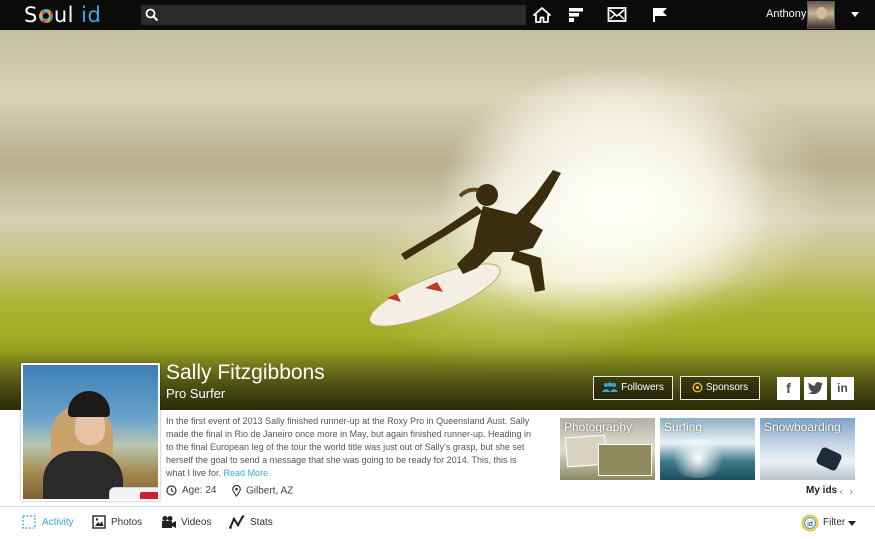 The image size is (875, 539). I want to click on filter-icon: id, so click(810, 523).